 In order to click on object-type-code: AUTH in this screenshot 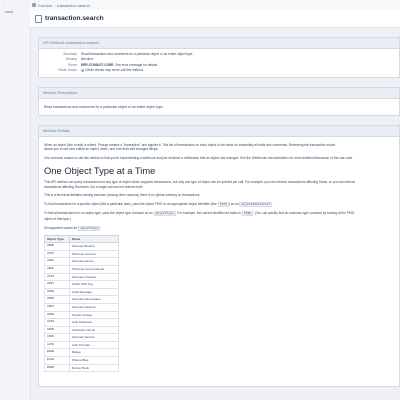, I will do `click(57, 345)`.